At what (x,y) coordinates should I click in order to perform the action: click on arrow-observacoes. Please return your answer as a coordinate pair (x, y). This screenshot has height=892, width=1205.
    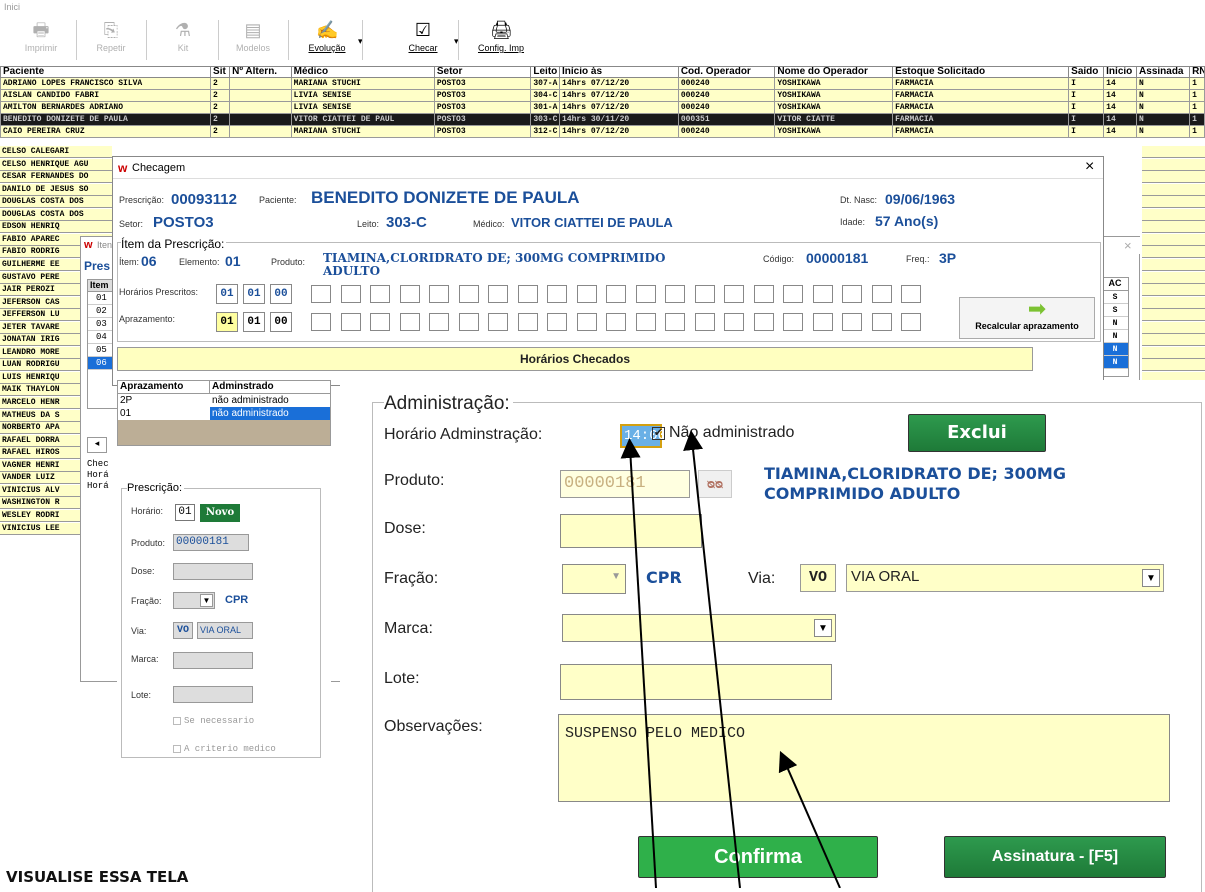
    Looking at the image, I should click on (809, 819).